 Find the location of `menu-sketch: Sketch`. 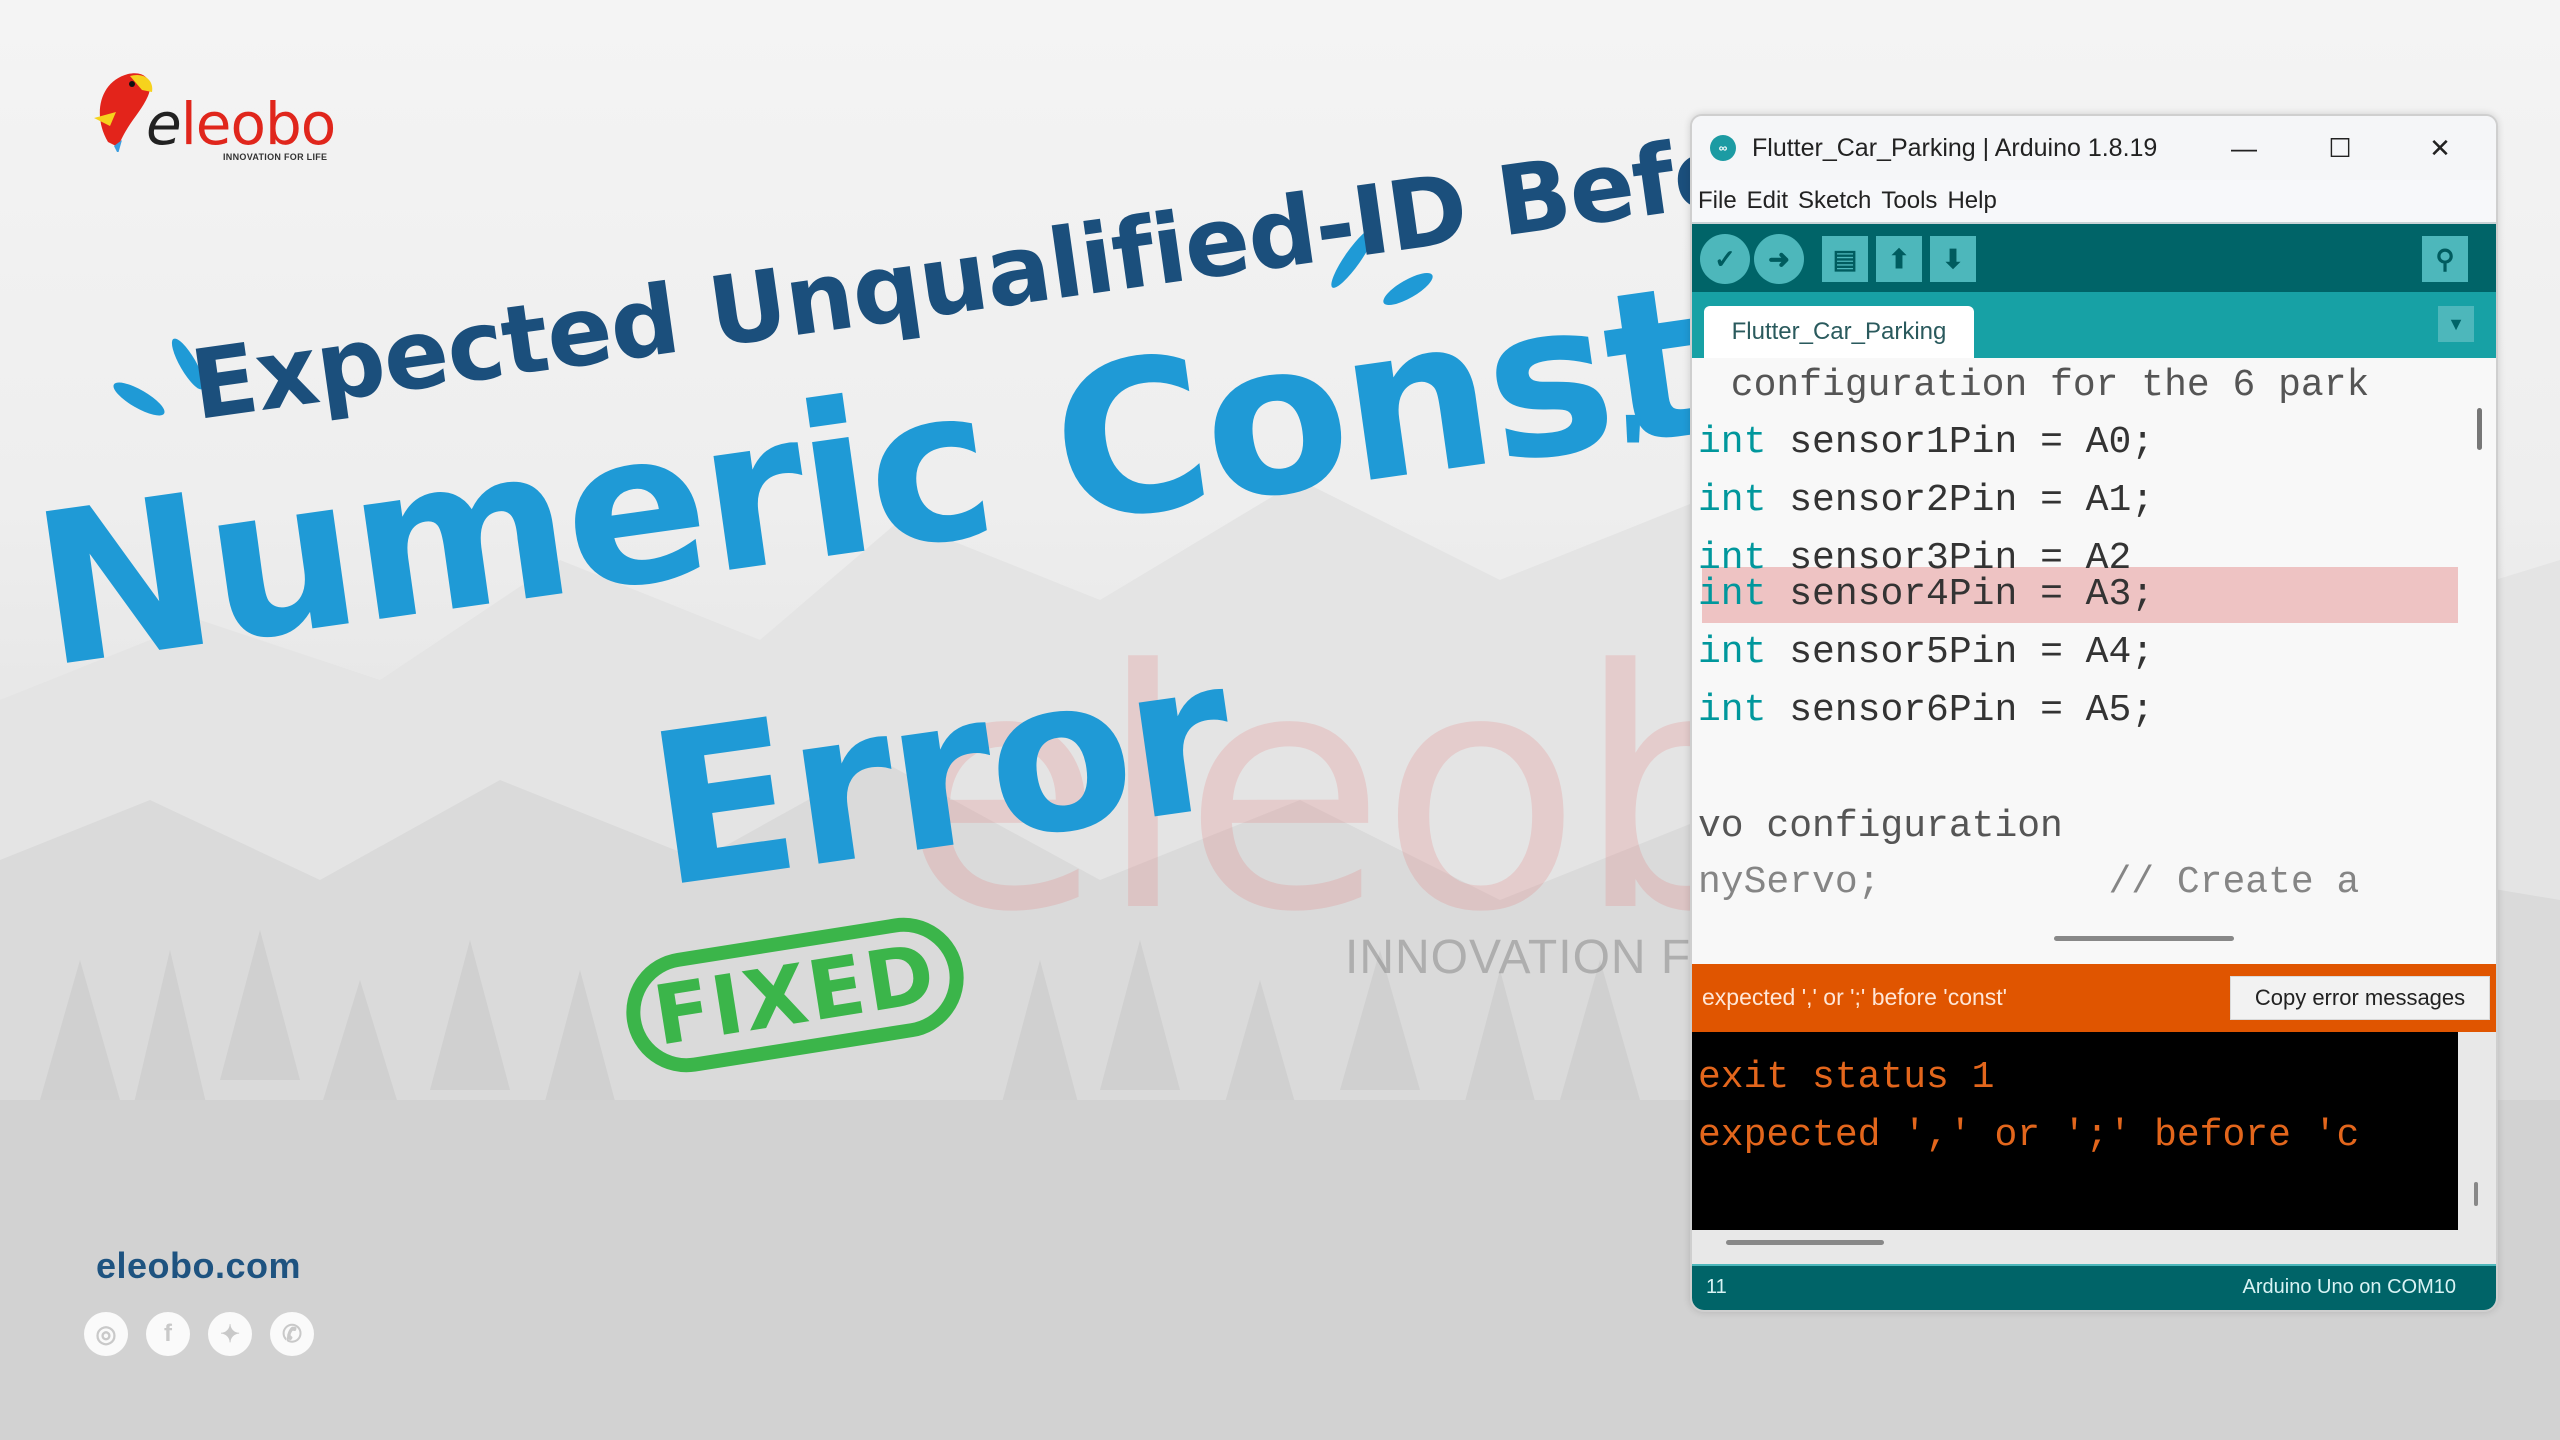

menu-sketch: Sketch is located at coordinates (1834, 201).